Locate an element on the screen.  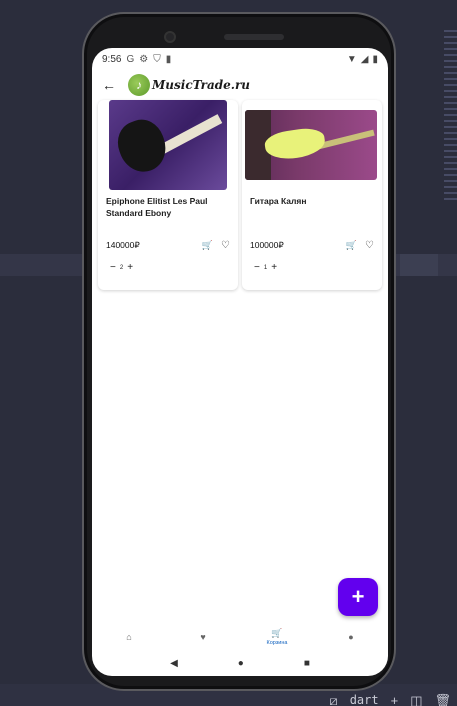
logo-guitar-icon: ♪ is located at coordinates (139, 85).